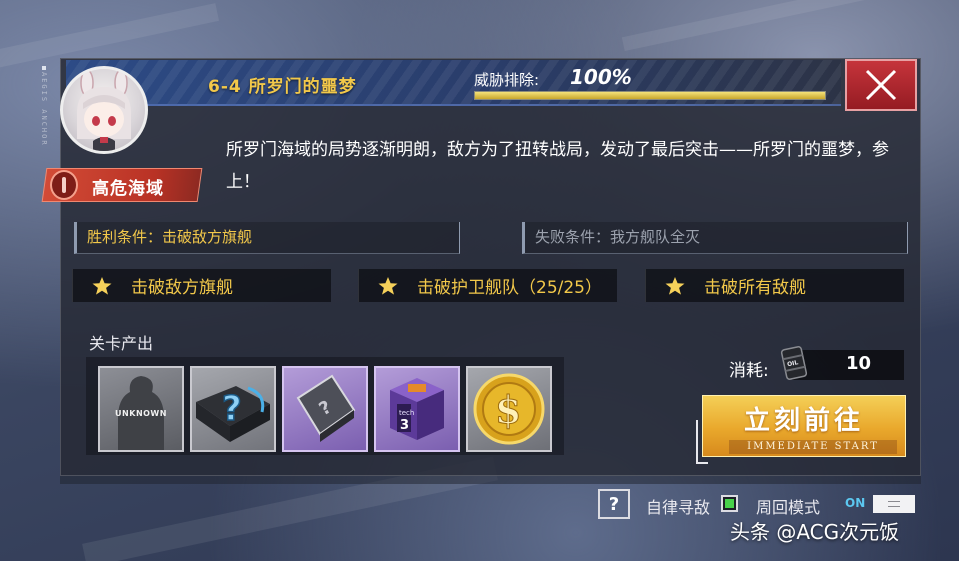  I want to click on svg-text: 3, so click(404, 425).